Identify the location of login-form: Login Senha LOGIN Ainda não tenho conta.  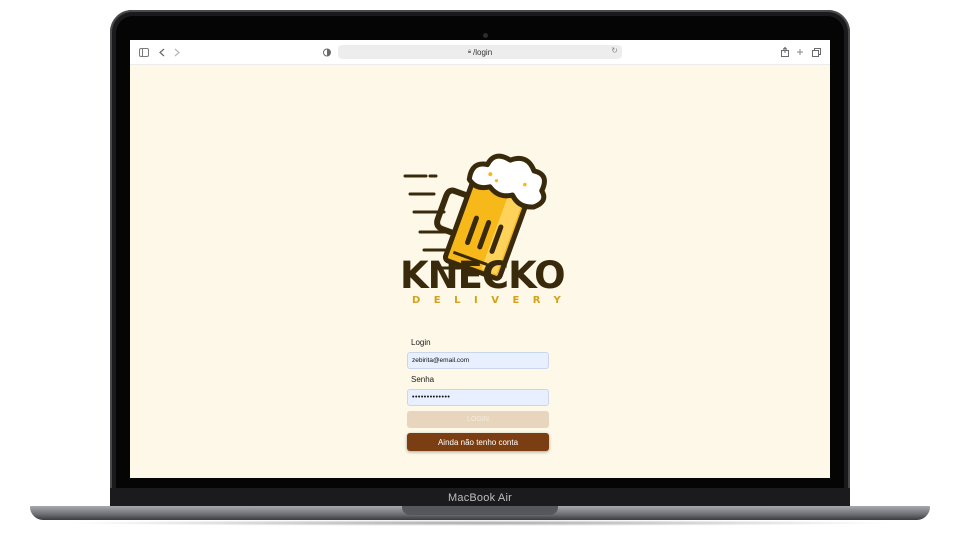
(478, 394).